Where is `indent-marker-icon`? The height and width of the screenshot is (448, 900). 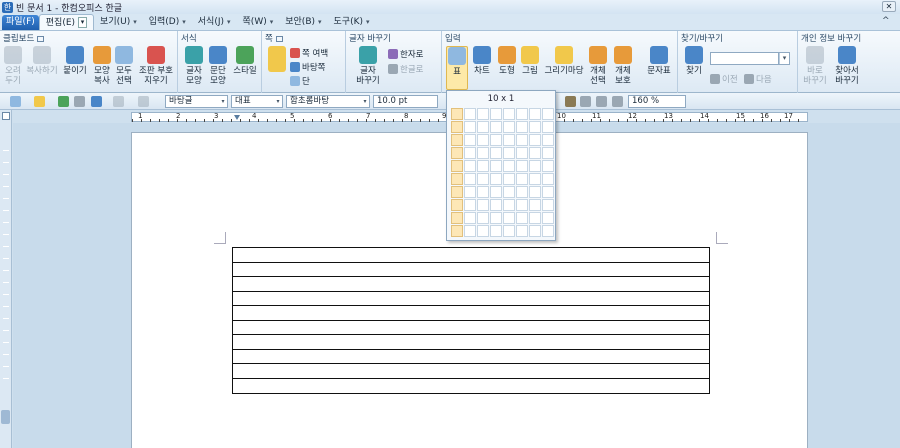
indent-marker-icon is located at coordinates (237, 117).